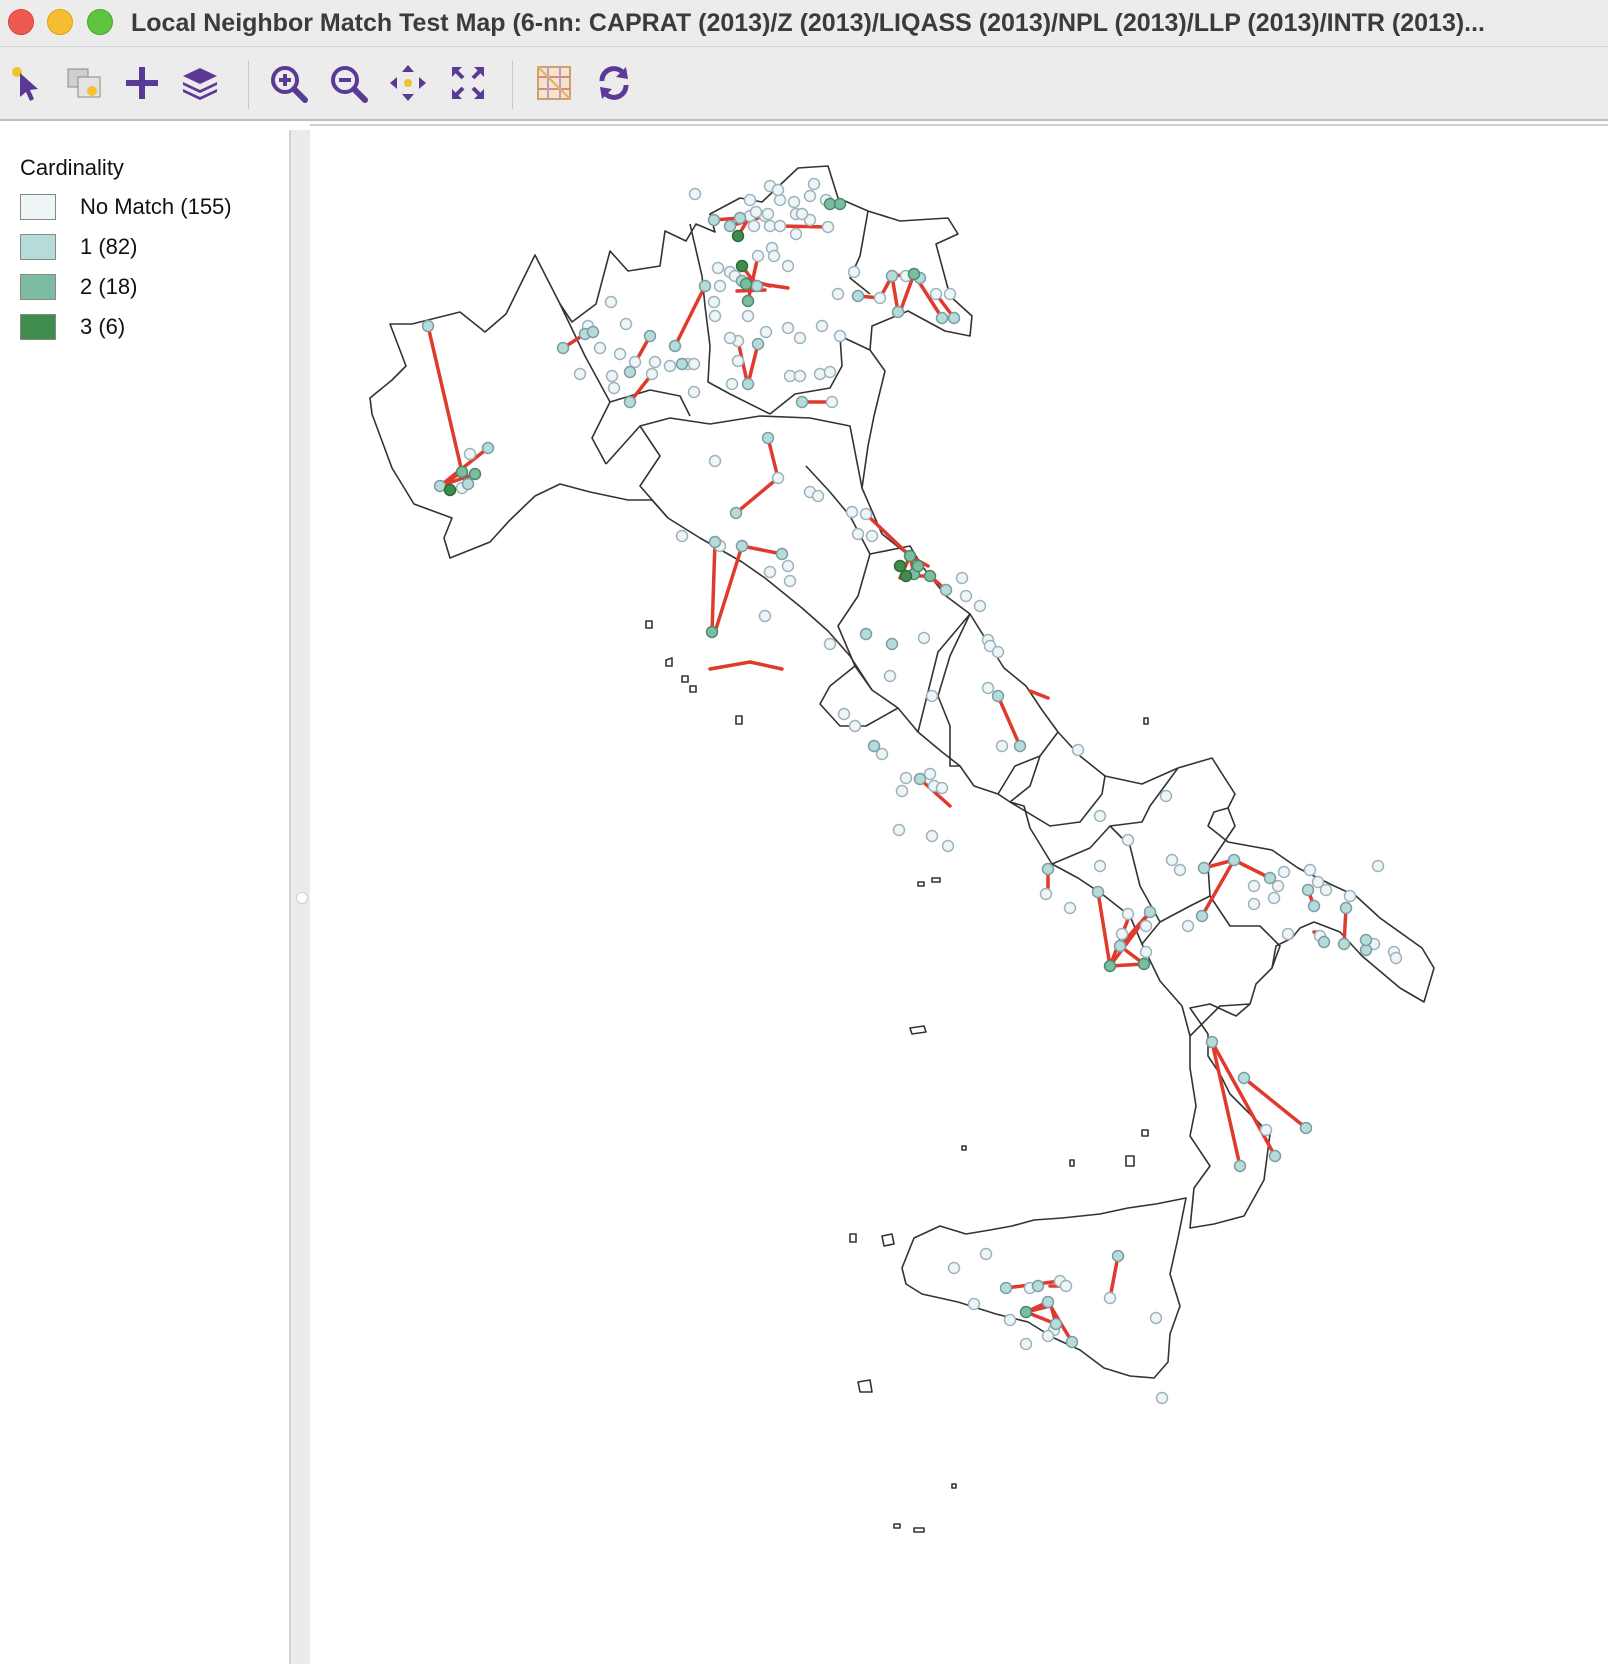 Image resolution: width=1608 pixels, height=1666 pixels. What do you see at coordinates (60, 22) in the screenshot?
I see `minimize-window-button` at bounding box center [60, 22].